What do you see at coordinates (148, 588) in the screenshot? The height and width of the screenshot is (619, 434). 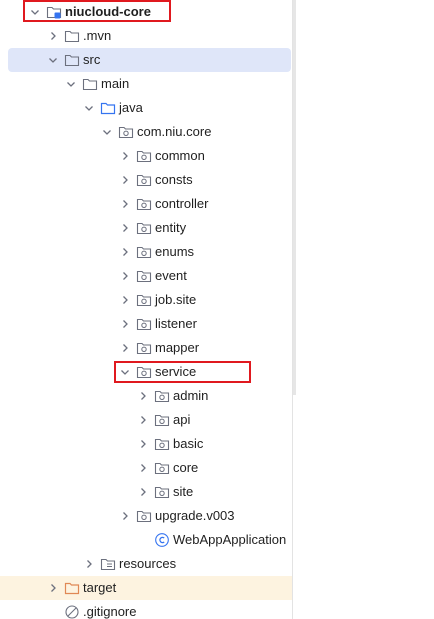 I see `tree-item-target: target` at bounding box center [148, 588].